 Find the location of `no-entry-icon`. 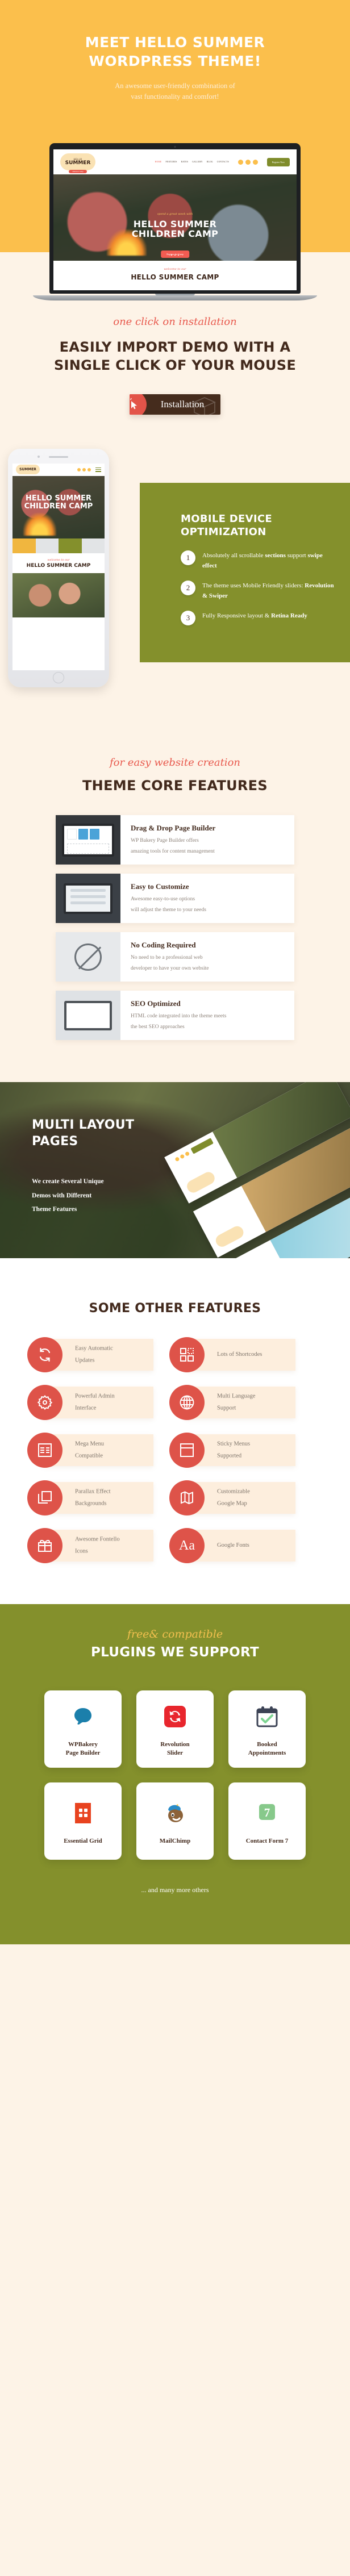

no-entry-icon is located at coordinates (88, 957).